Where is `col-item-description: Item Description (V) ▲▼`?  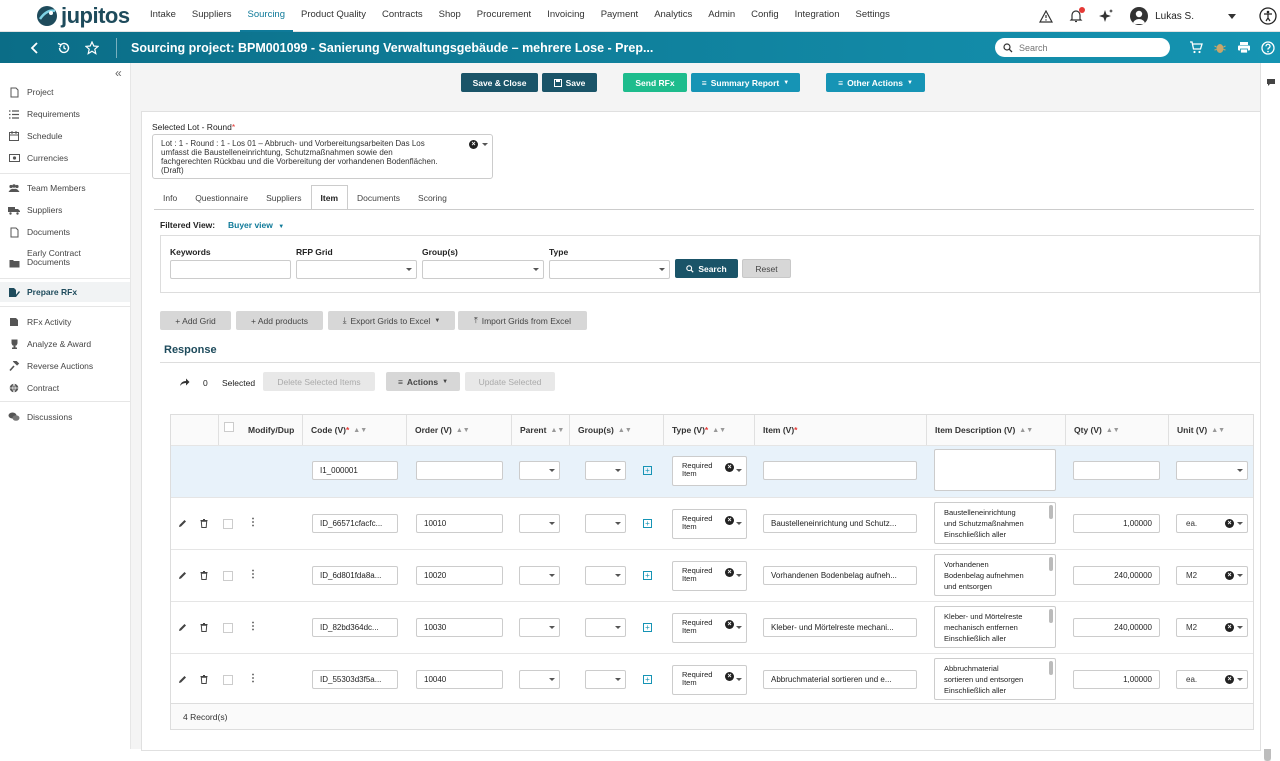
col-item-description: Item Description (V) ▲▼ is located at coordinates (996, 430).